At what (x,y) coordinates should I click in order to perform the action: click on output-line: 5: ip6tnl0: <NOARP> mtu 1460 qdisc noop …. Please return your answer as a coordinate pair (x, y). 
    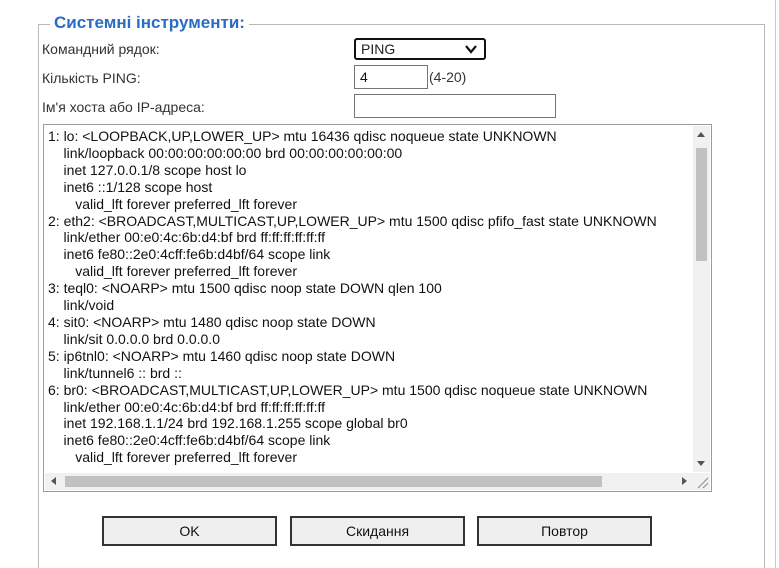
    Looking at the image, I should click on (222, 355).